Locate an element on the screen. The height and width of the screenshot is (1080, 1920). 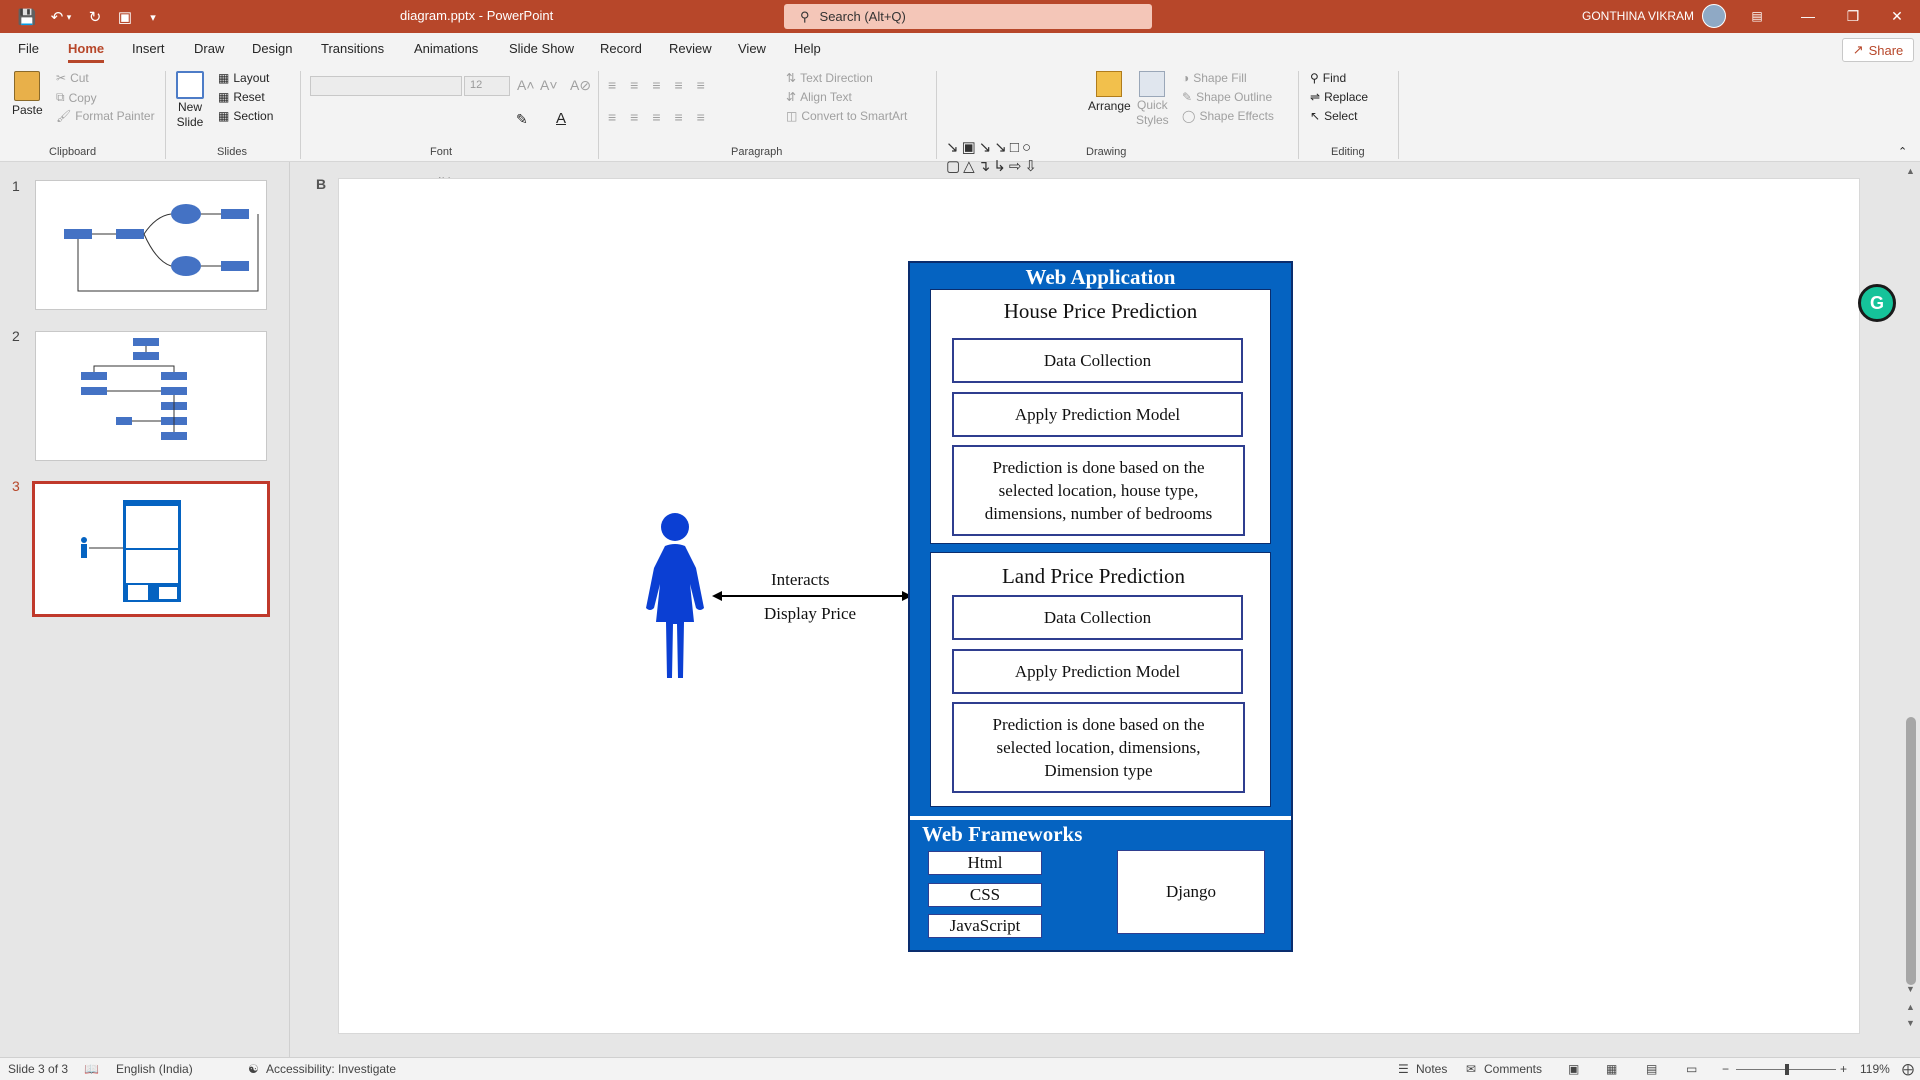
collapse-ribbon-icon: ⌃ is located at coordinates (1902, 151).